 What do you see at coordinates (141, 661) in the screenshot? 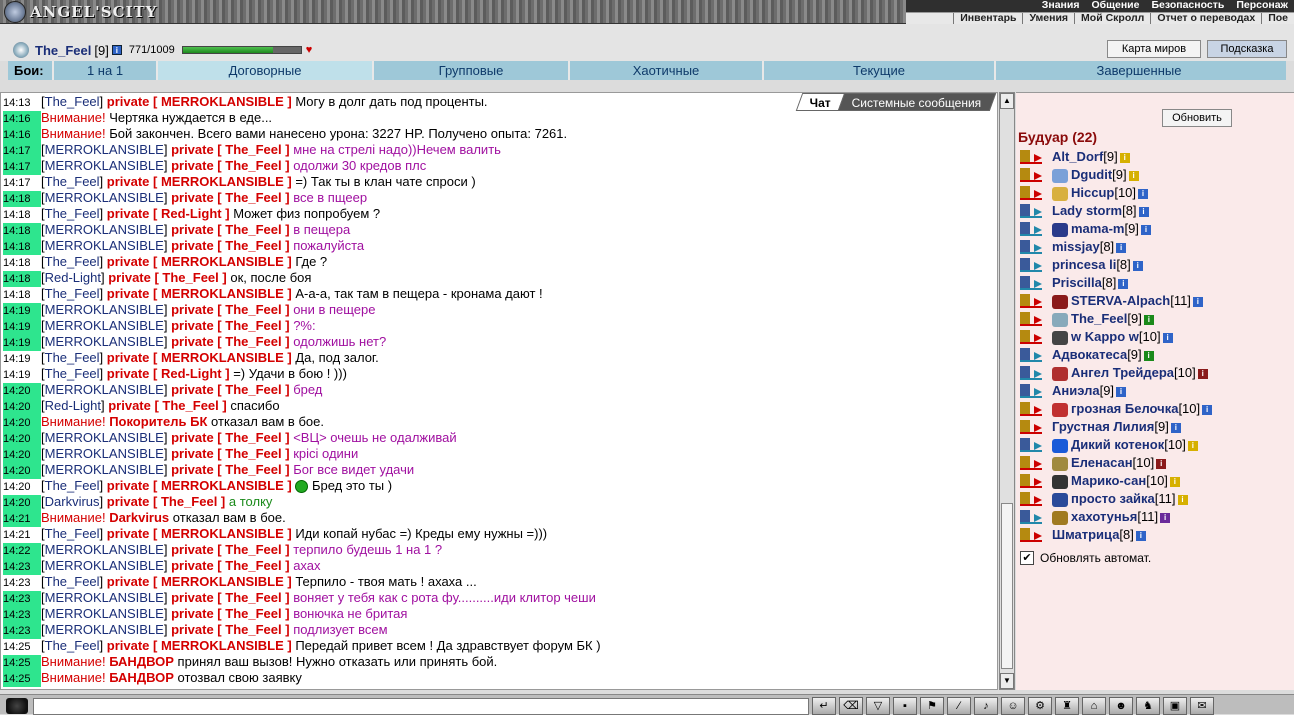
I see `warning-player: БАНДВОР` at bounding box center [141, 661].